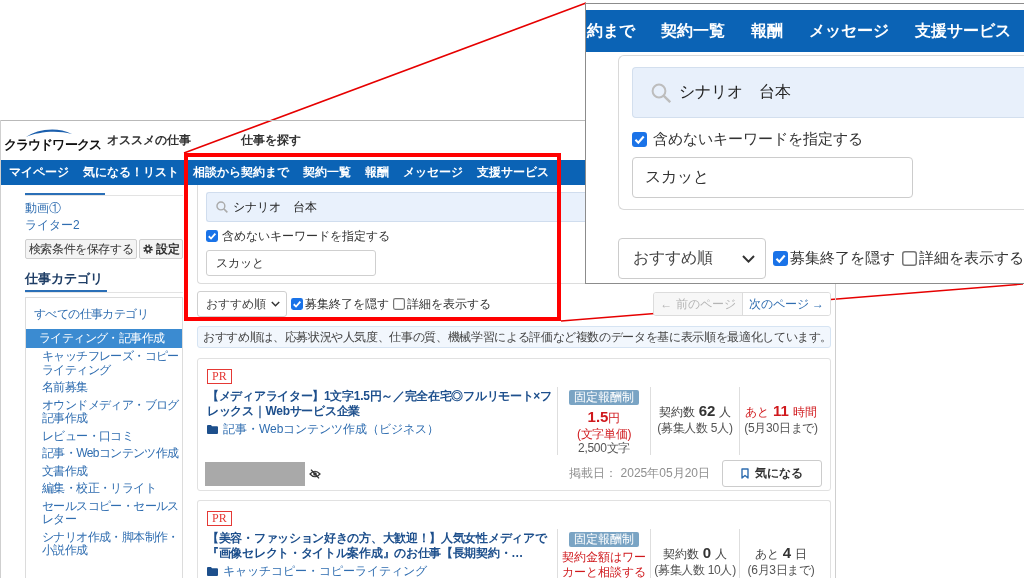 The height and width of the screenshot is (578, 1024). I want to click on category-heading: 仕事カテゴリ, so click(64, 279).